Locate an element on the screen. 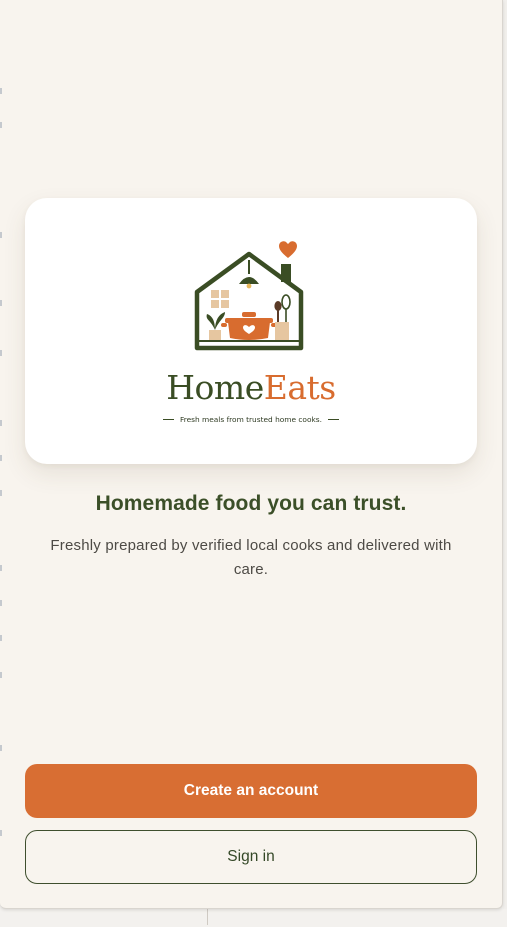 Image resolution: width=507 pixels, height=927 pixels. edge-markers is located at coordinates (1, 454).